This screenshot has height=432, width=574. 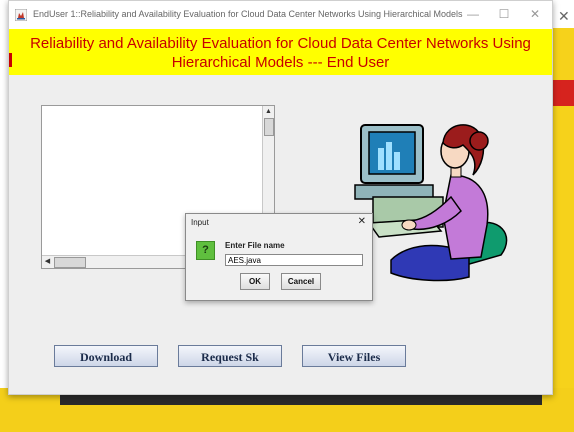 I want to click on scroll-up-arrow-icon: ▲, so click(x=268, y=112).